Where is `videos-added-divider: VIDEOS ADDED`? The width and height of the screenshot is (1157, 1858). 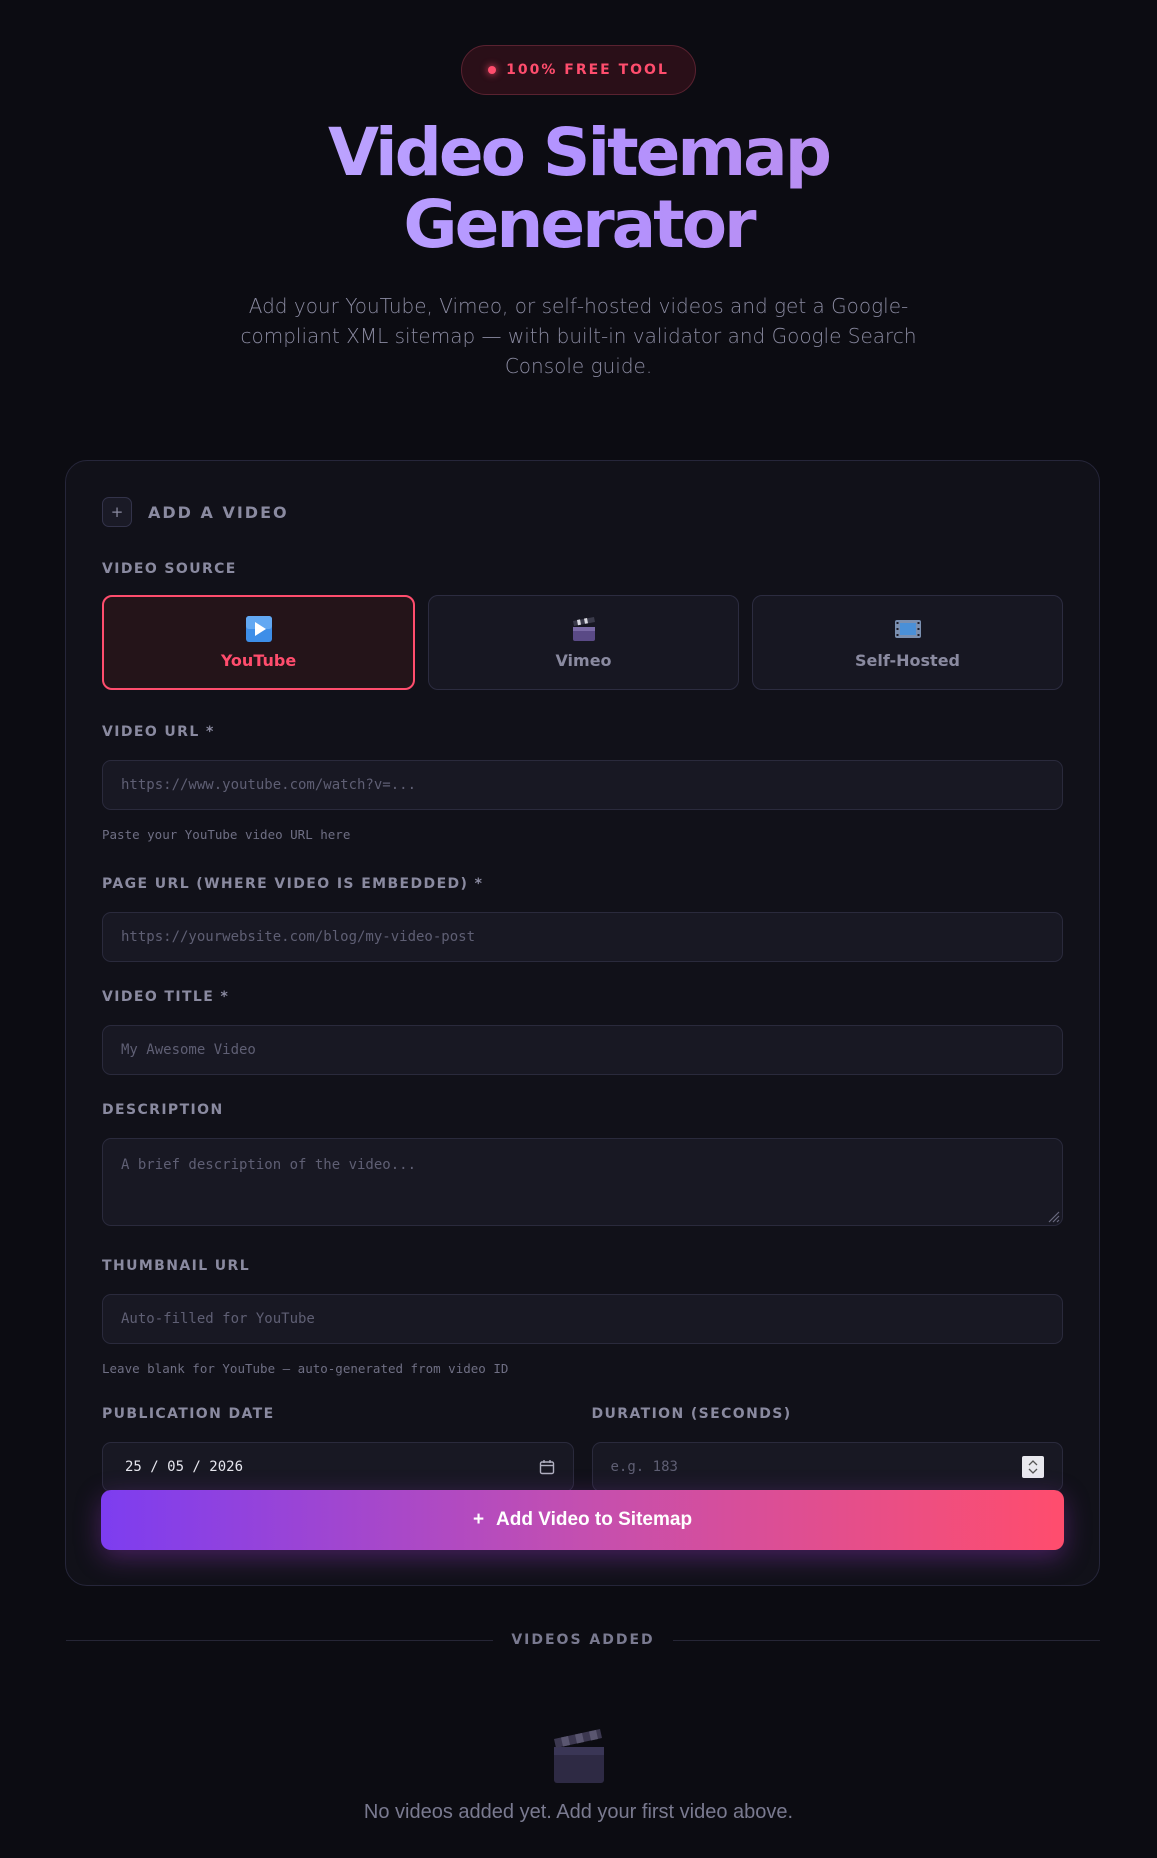
videos-added-divider: VIDEOS ADDED is located at coordinates (583, 1640).